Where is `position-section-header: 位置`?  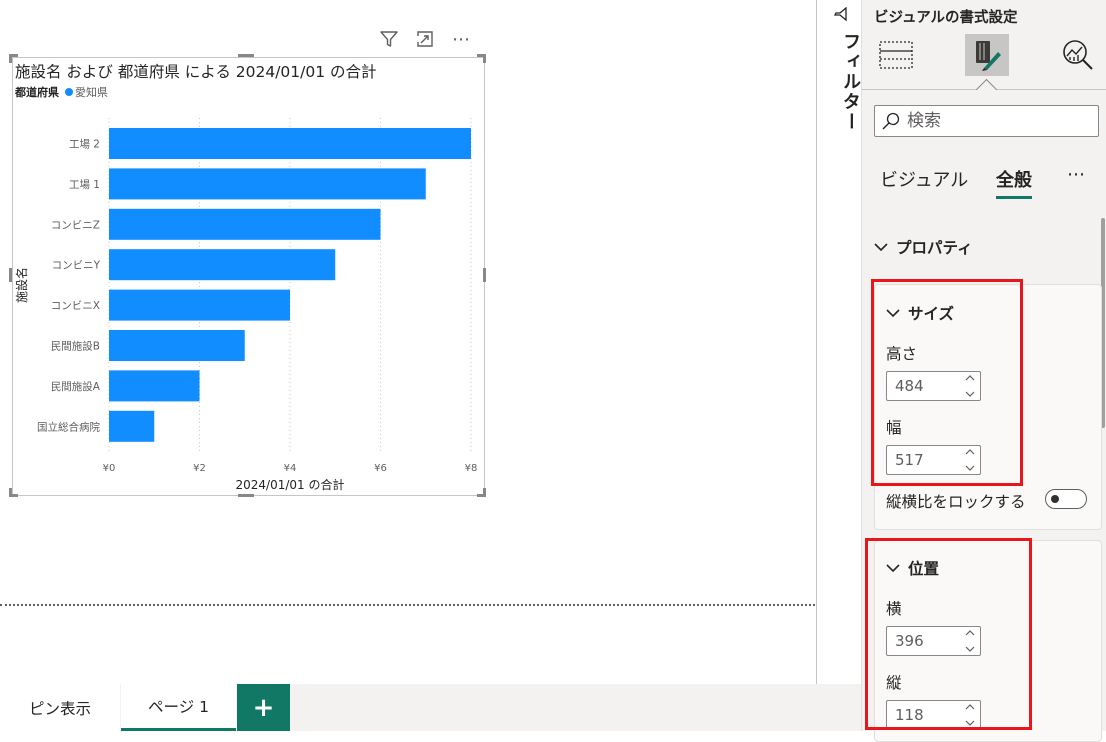
position-section-header: 位置 is located at coordinates (912, 568).